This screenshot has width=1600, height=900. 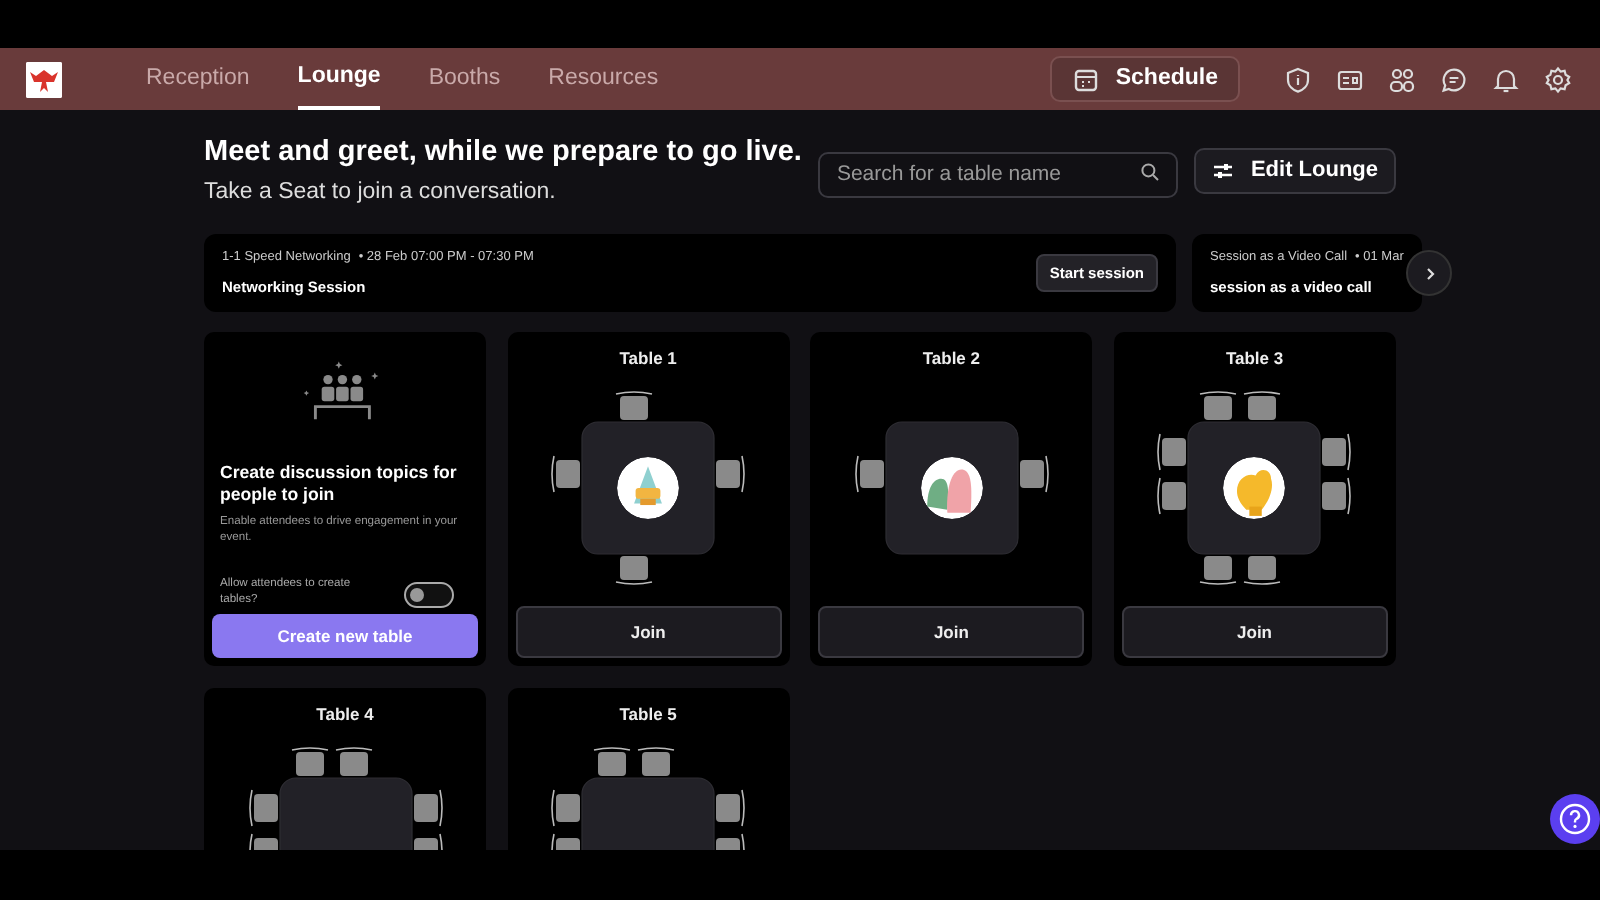 I want to click on help-button, so click(x=1575, y=819).